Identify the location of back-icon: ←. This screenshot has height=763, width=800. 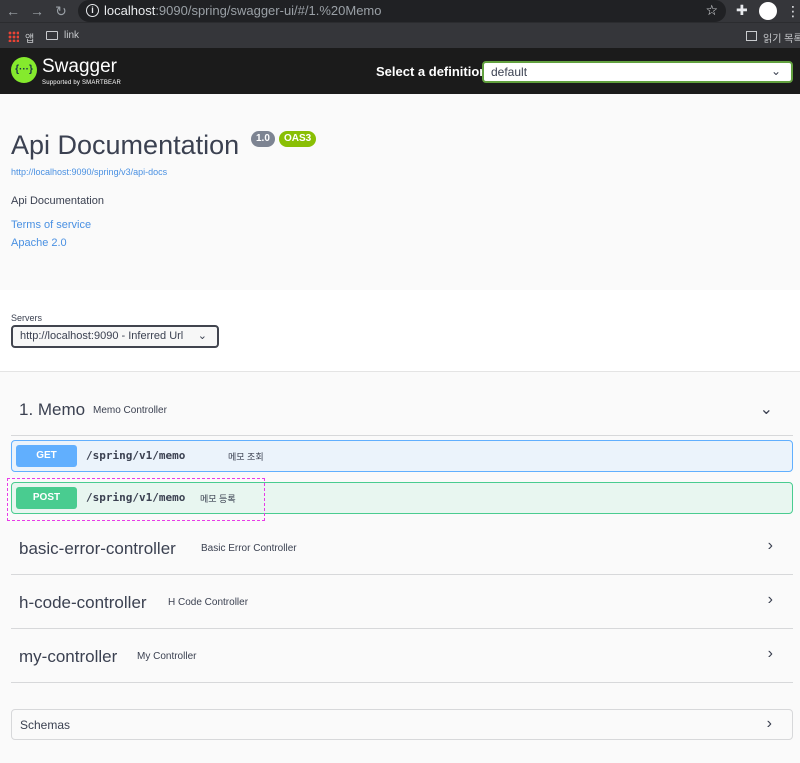
(13, 11).